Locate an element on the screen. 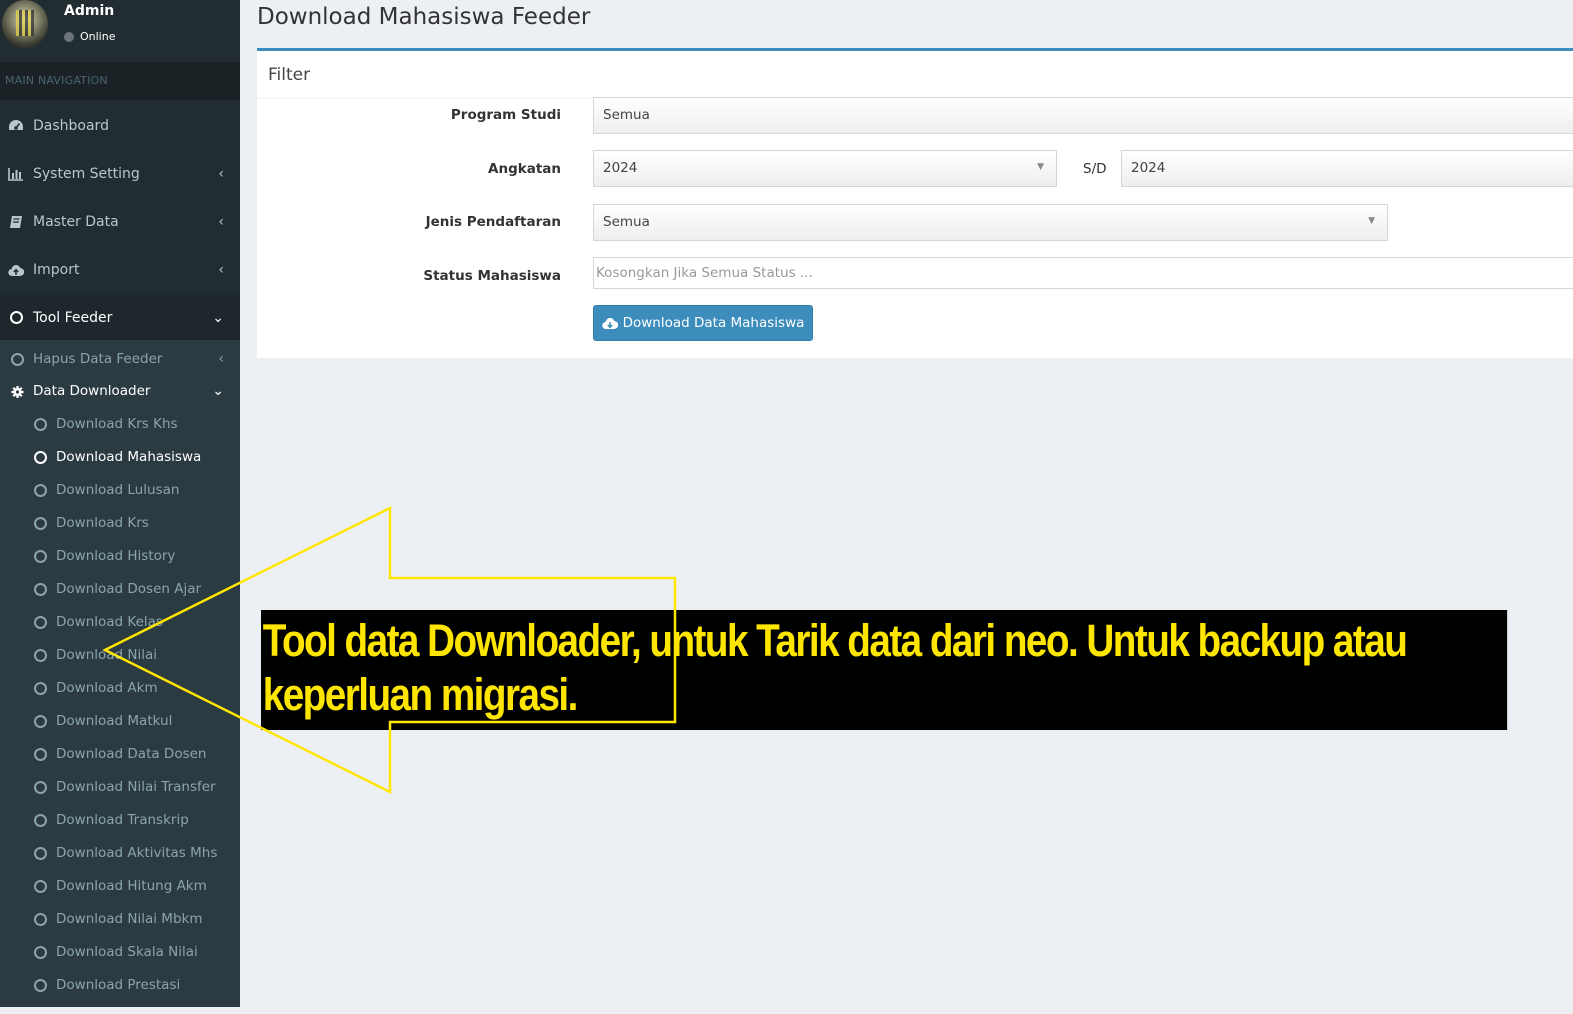 Image resolution: width=1573 pixels, height=1014 pixels. sidebar-item-label: Download Prestasi is located at coordinates (118, 985).